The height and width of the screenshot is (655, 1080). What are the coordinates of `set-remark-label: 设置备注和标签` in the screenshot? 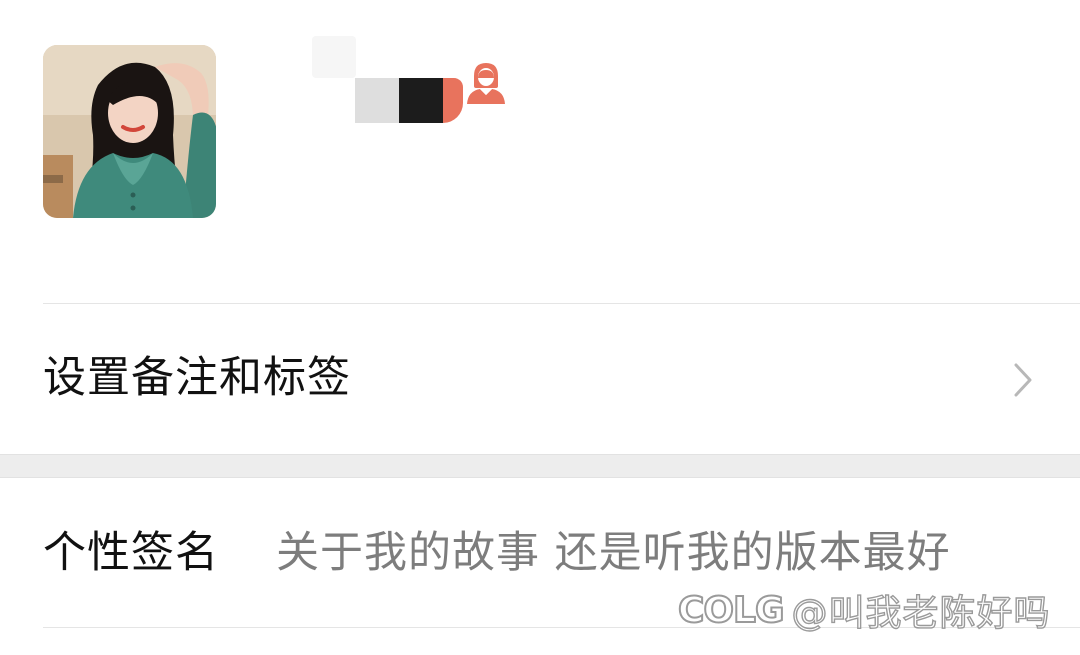 It's located at (197, 378).